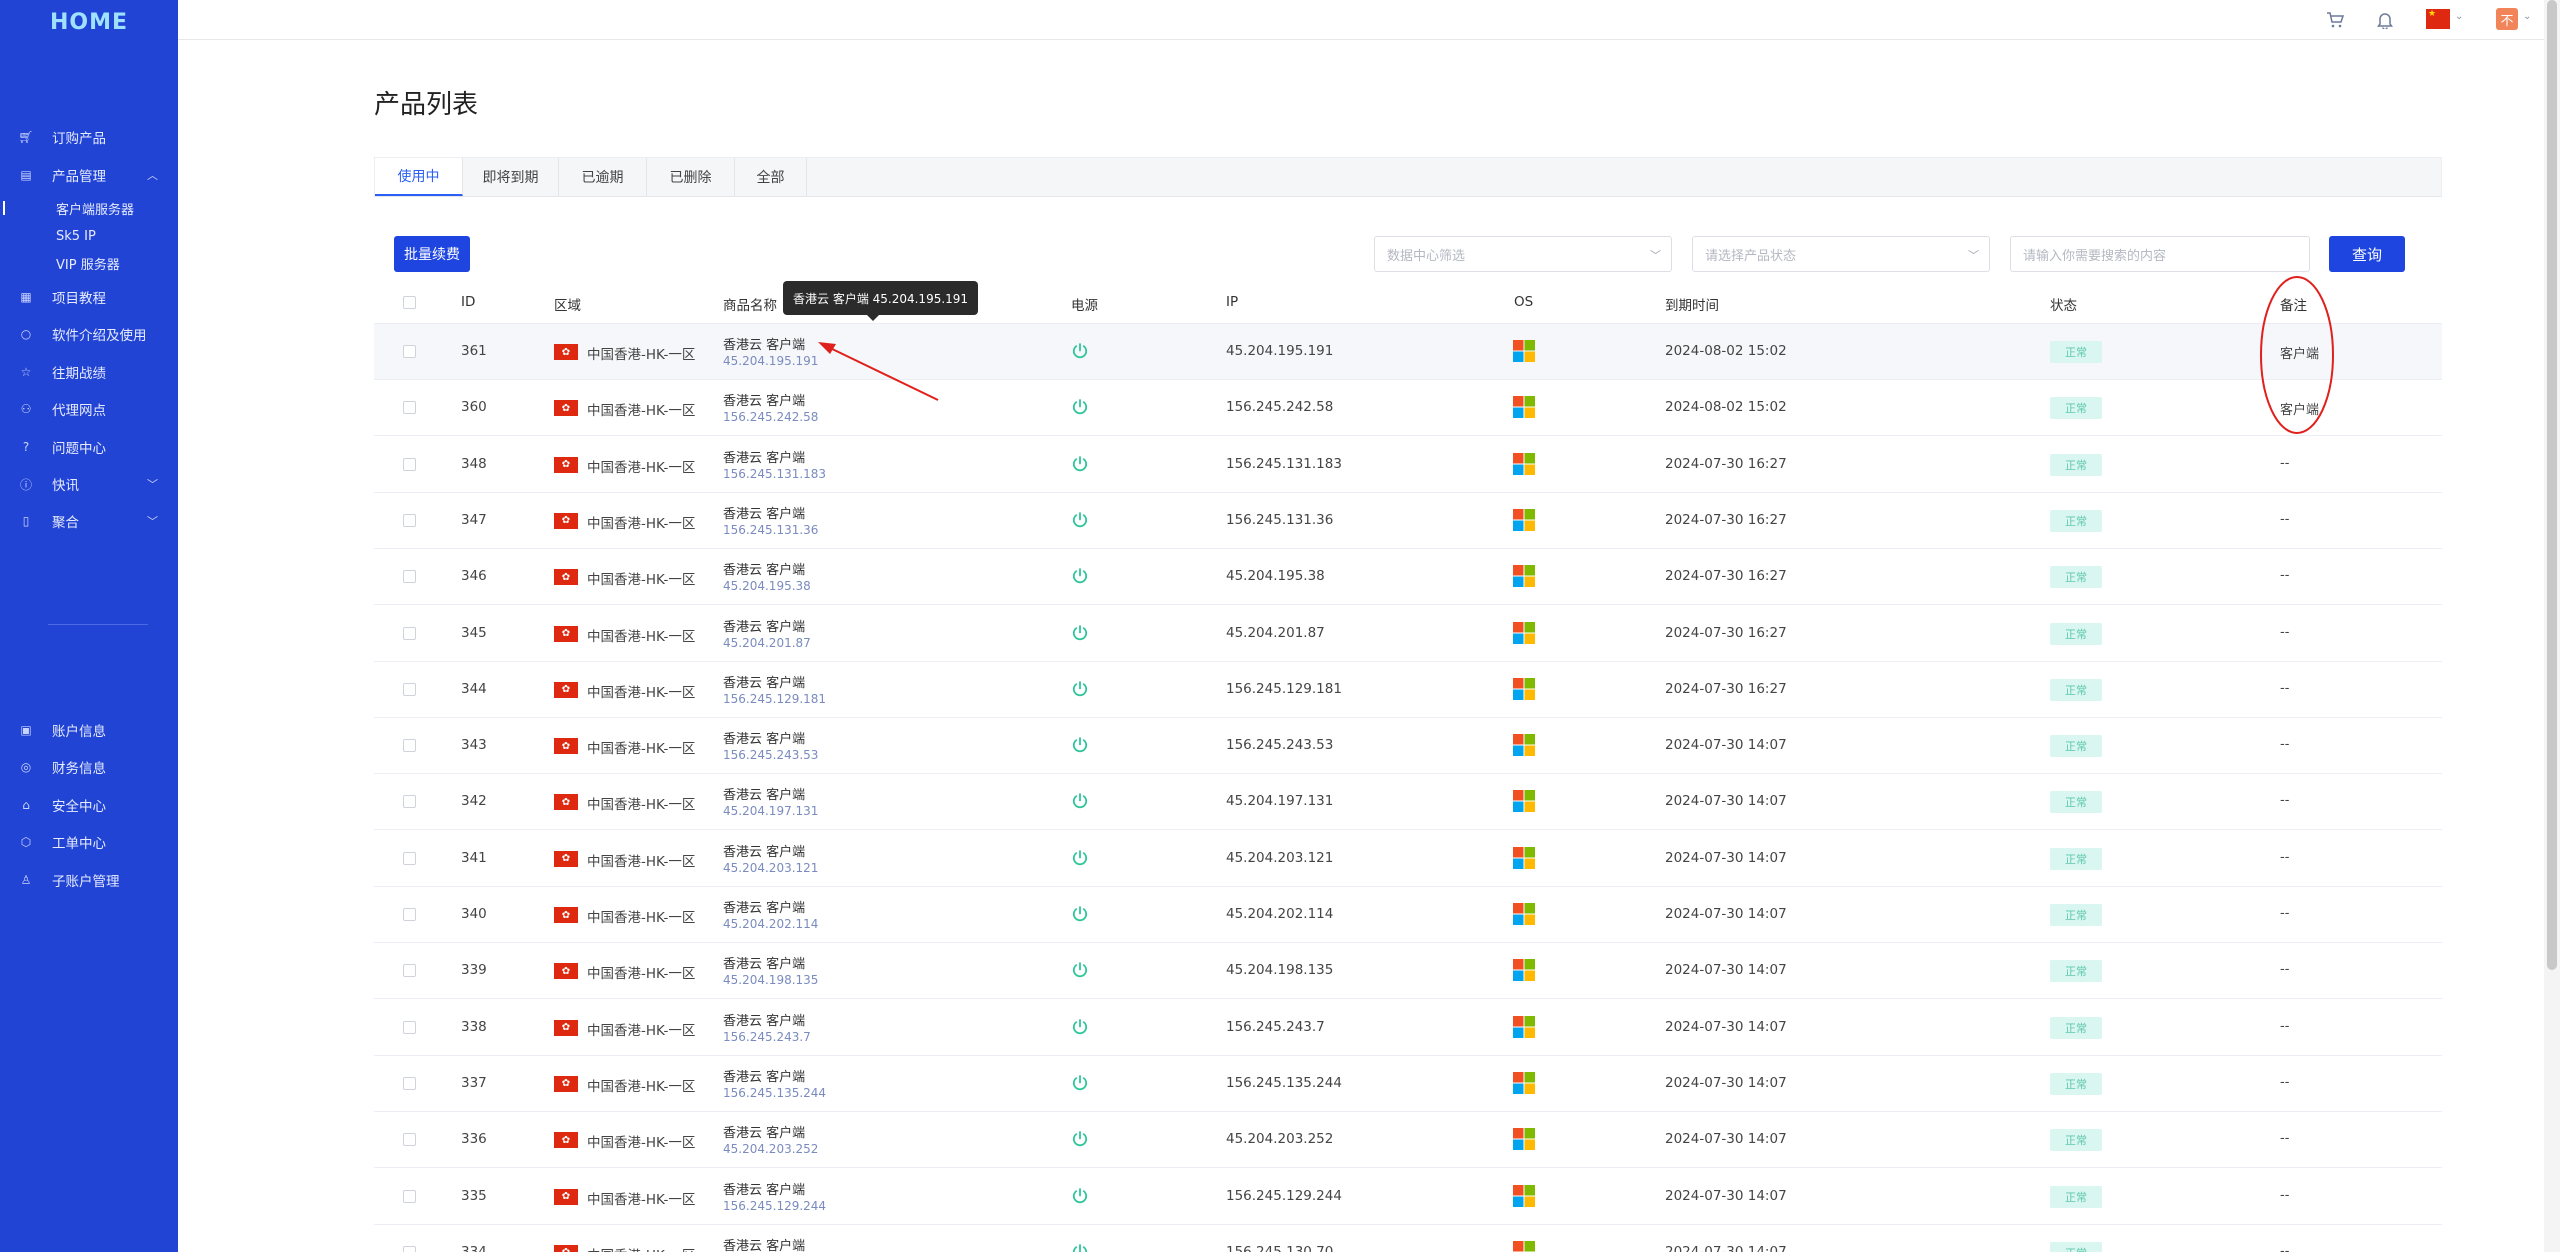 The image size is (2560, 1252). What do you see at coordinates (2367, 254) in the screenshot?
I see `query-button: 查询` at bounding box center [2367, 254].